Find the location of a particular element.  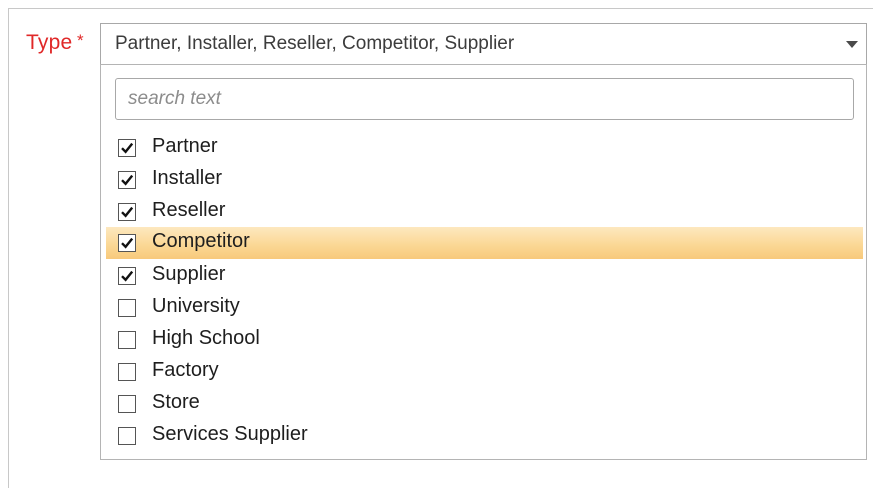

type-field-label: Type is located at coordinates (49, 42).